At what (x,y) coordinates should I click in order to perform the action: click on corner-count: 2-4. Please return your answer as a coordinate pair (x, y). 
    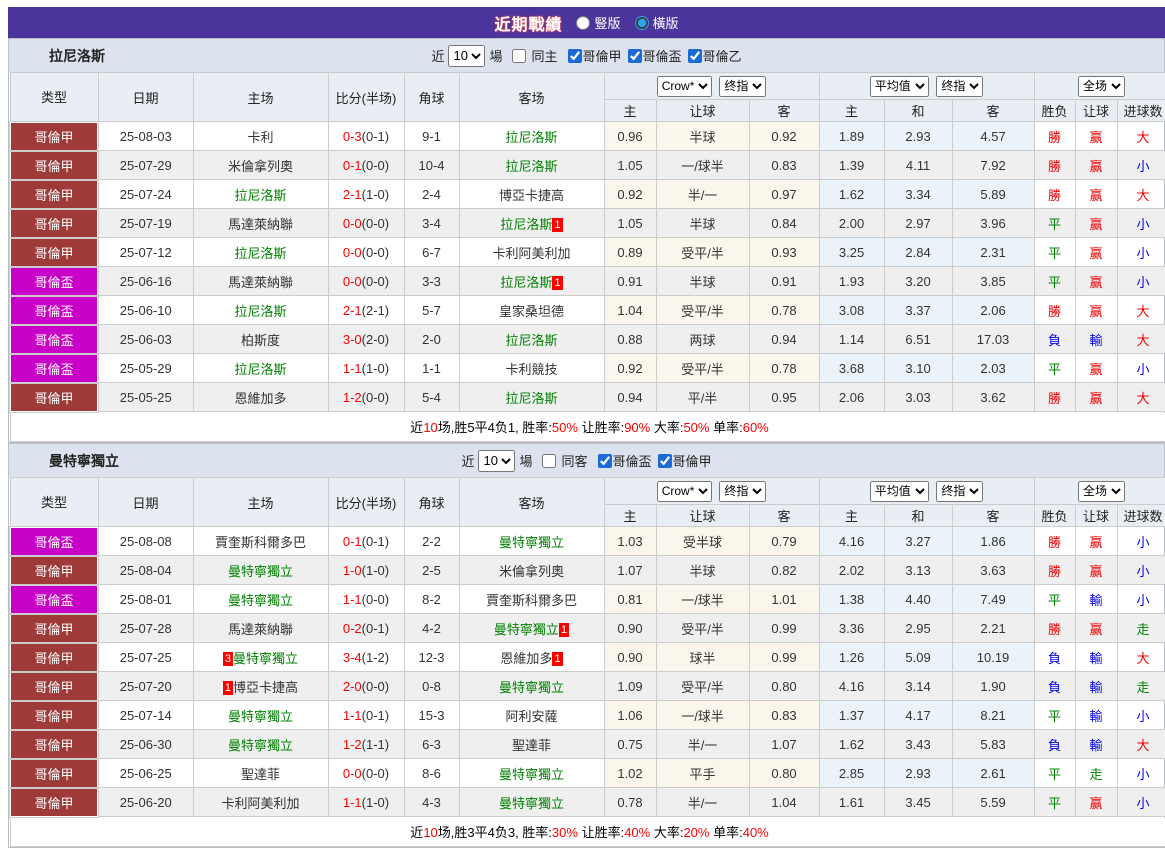
    Looking at the image, I should click on (431, 194).